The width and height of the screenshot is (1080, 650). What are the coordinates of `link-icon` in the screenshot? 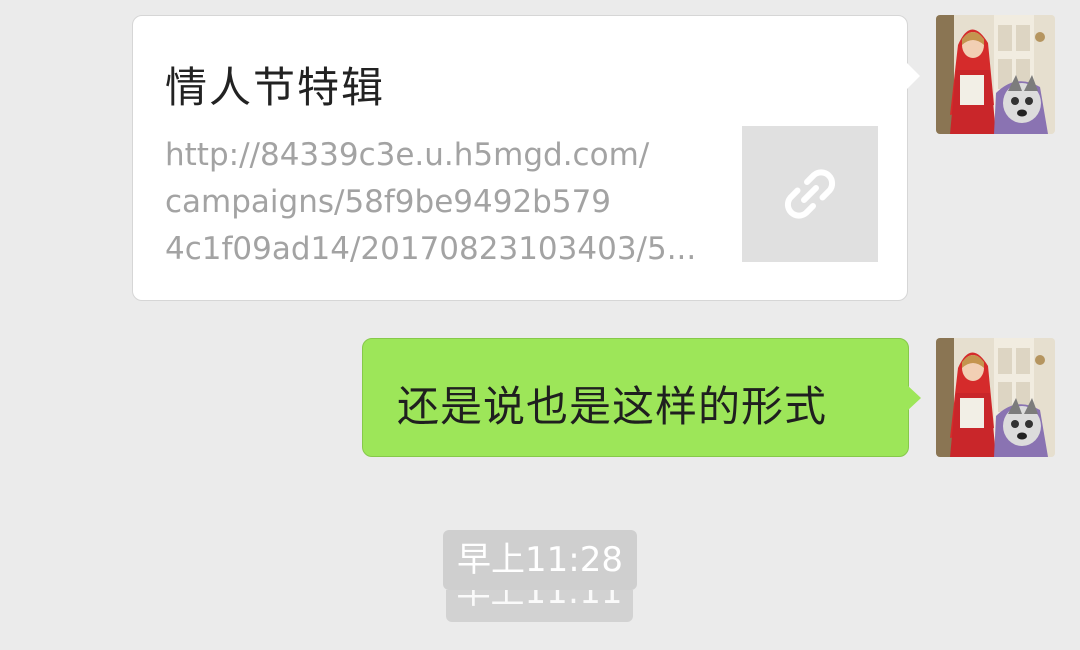 It's located at (810, 194).